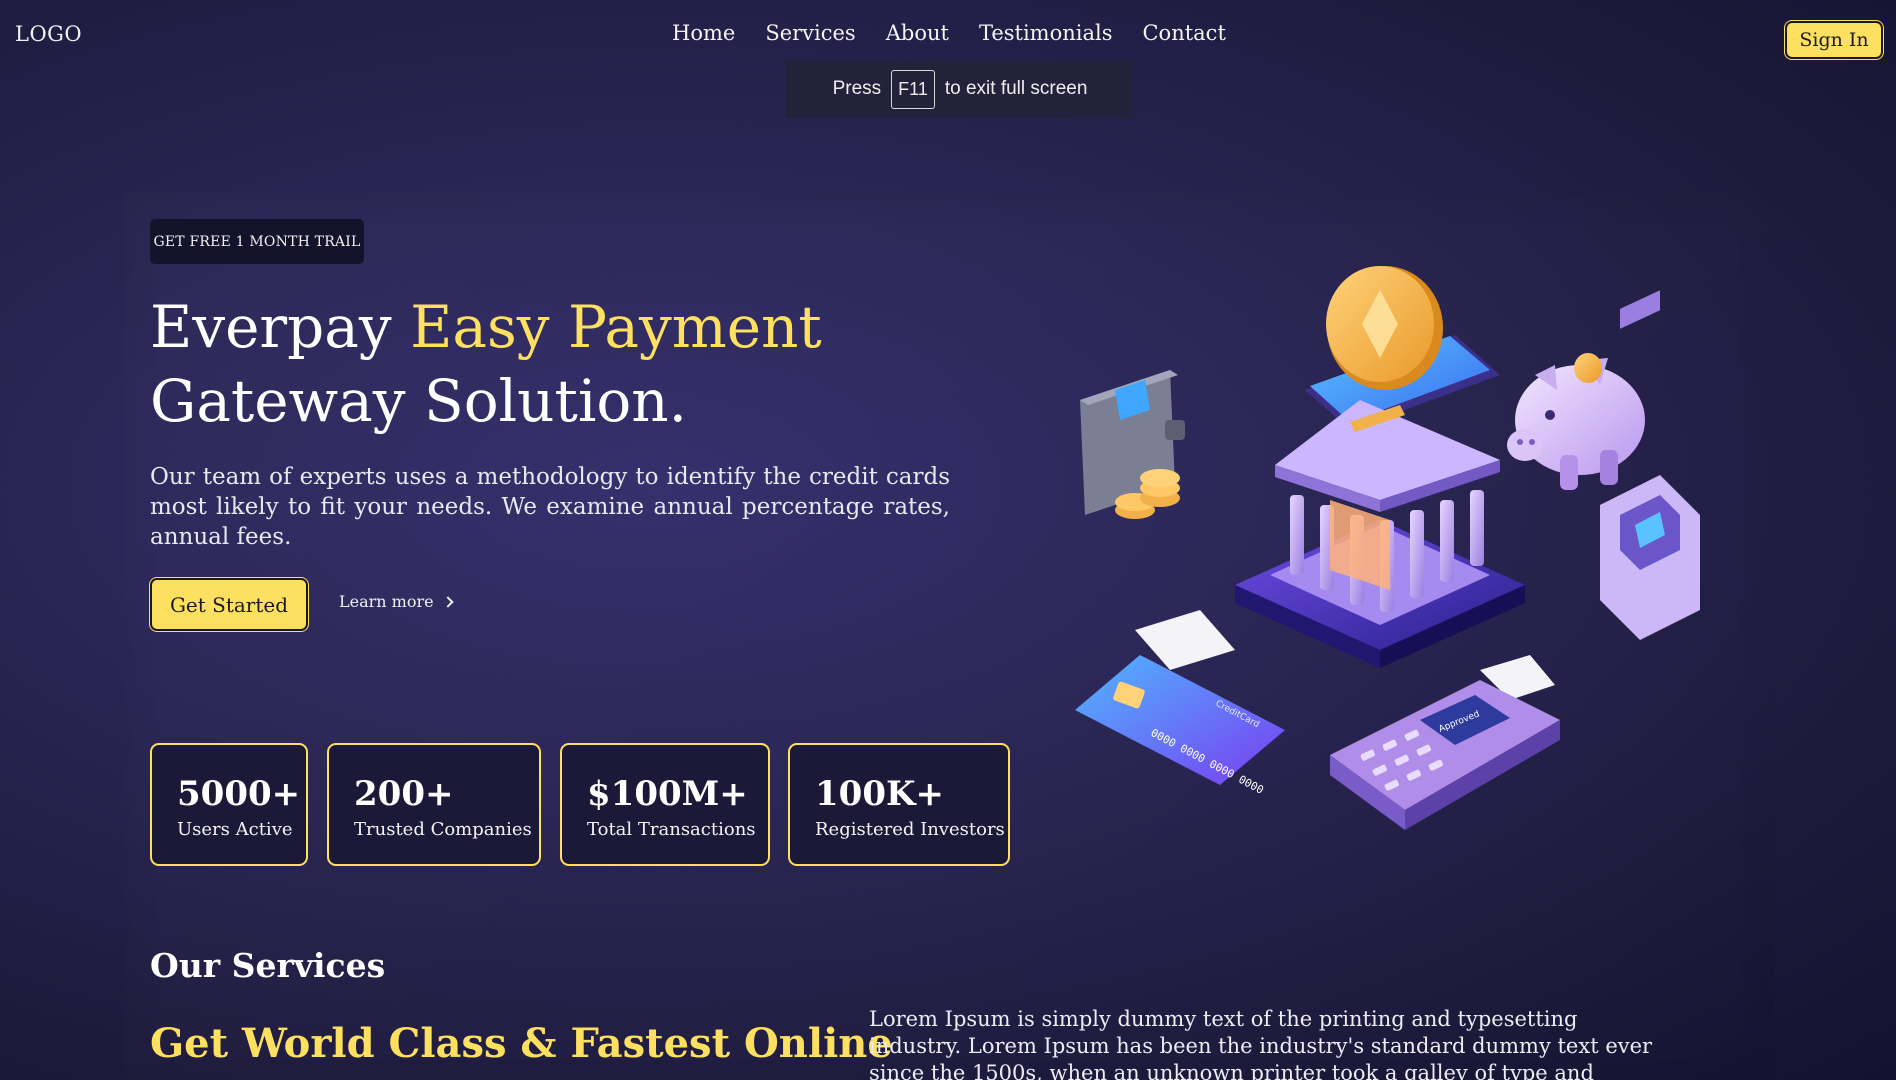 The height and width of the screenshot is (1080, 1896). I want to click on nav-home: Home, so click(703, 33).